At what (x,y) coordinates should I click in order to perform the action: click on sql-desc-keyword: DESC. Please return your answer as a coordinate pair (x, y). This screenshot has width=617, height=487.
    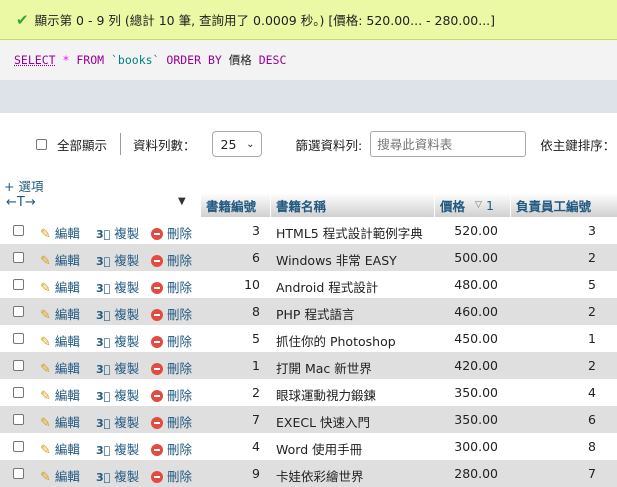
    Looking at the image, I should click on (272, 60).